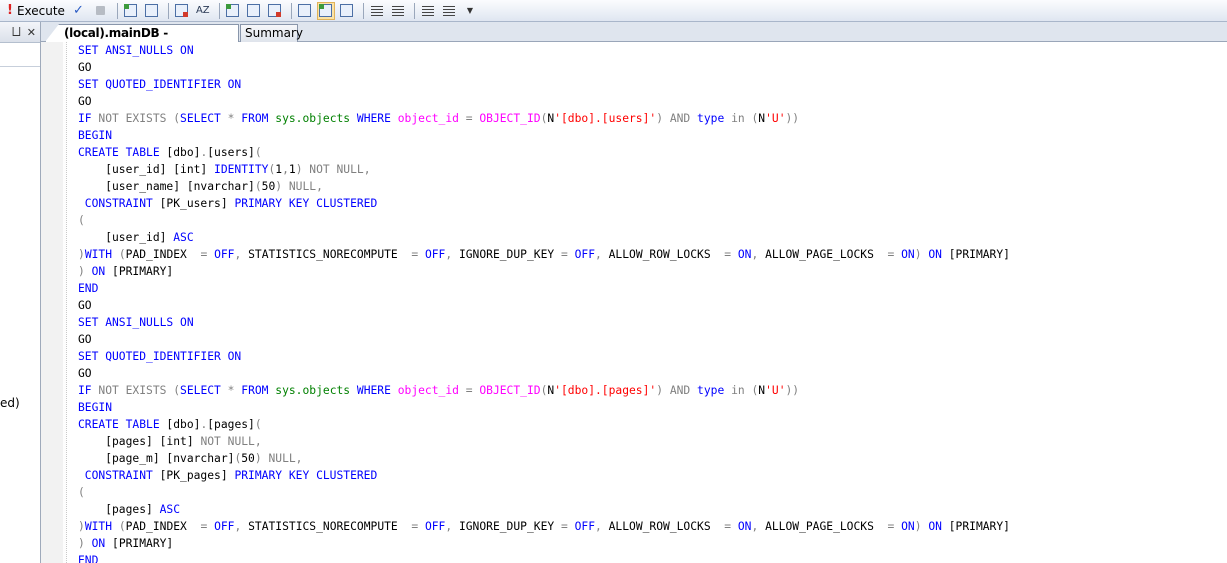  Describe the element at coordinates (156, 458) in the screenshot. I see `code-token: [page_m] [nvarchar]` at that location.